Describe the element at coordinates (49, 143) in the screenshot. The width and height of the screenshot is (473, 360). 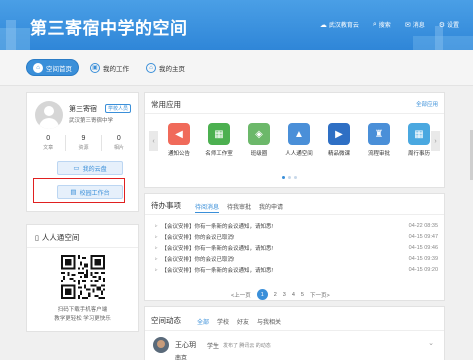
I see `stat-articles: 0 文章` at that location.